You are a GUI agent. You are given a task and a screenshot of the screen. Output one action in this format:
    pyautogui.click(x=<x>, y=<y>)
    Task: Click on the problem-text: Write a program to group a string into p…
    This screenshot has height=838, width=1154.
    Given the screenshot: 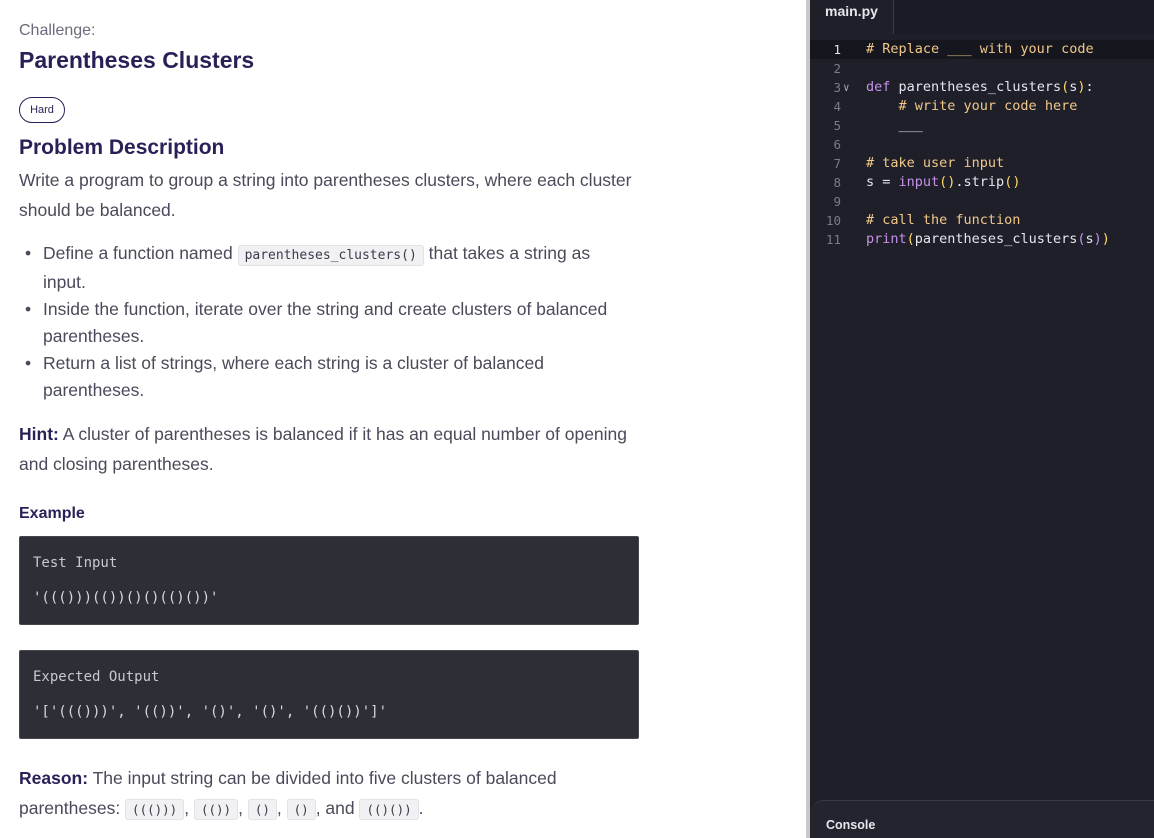 What is the action you would take?
    pyautogui.click(x=325, y=195)
    